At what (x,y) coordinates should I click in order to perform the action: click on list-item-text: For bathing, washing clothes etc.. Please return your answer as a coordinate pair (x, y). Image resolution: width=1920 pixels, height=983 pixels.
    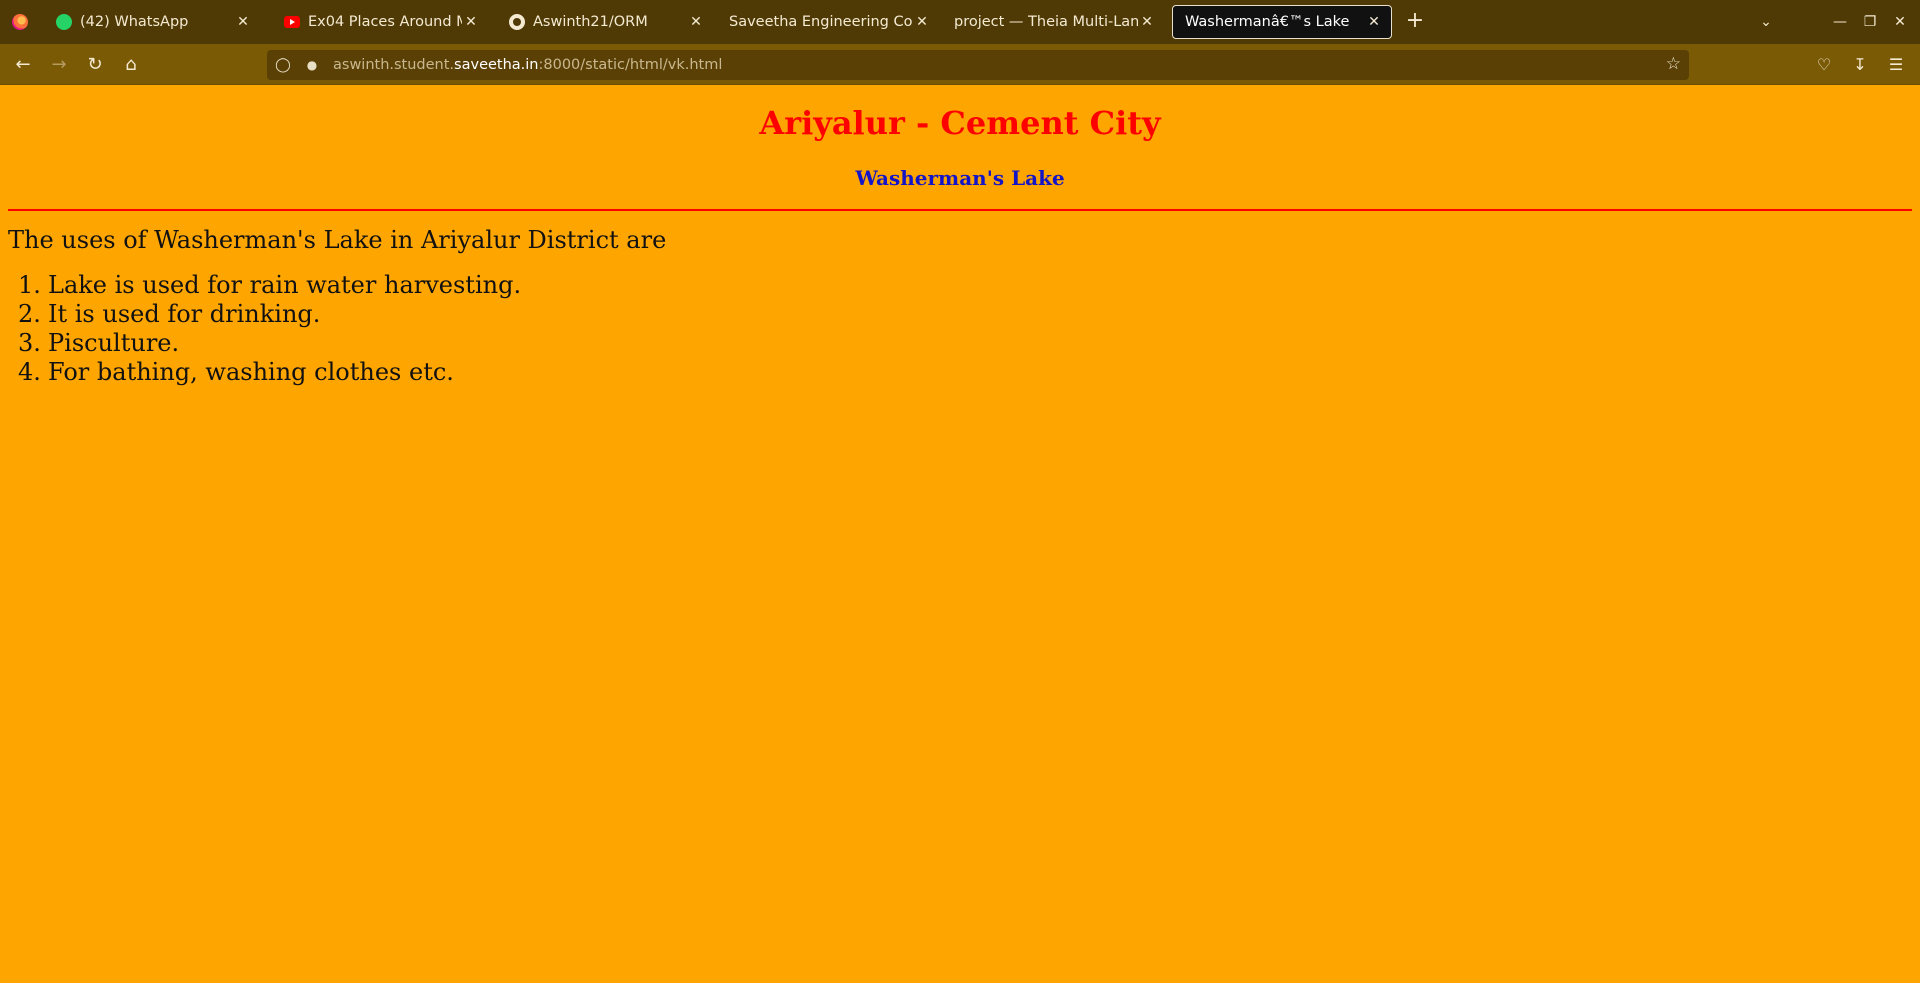
    Looking at the image, I should click on (251, 372).